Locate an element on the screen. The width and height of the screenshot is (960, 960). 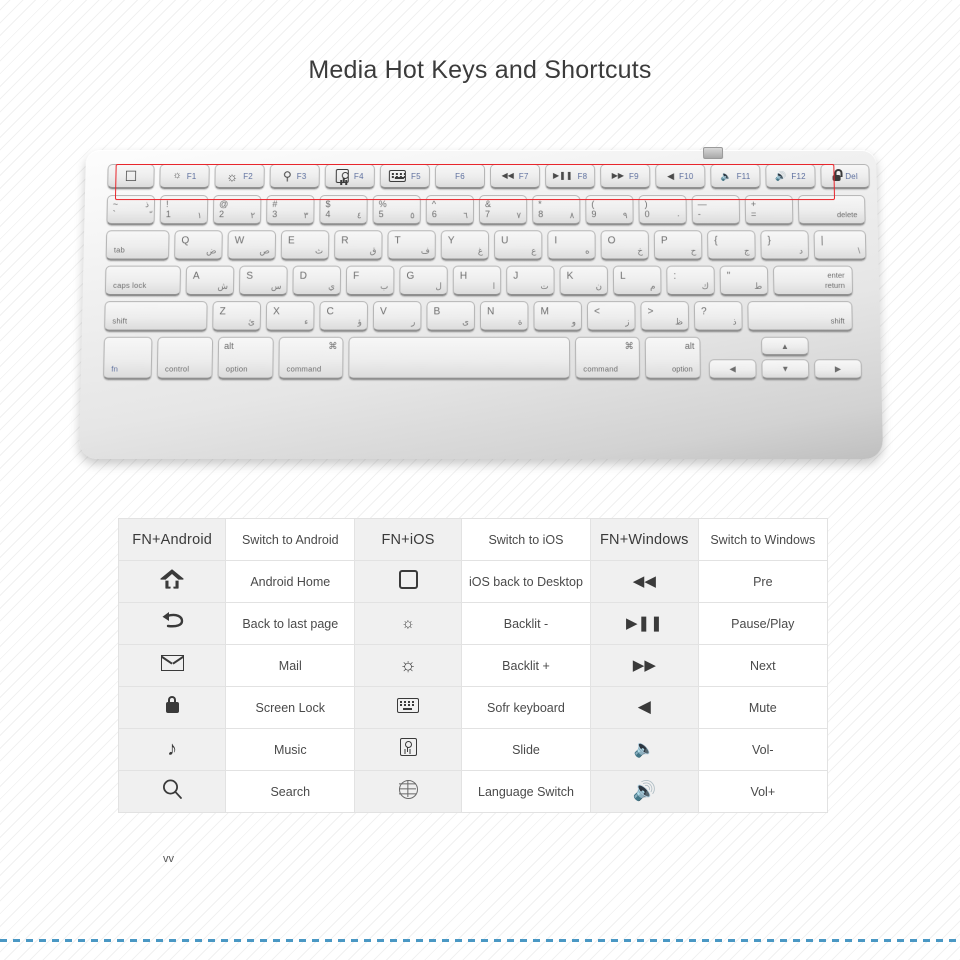
key-f: F ب is located at coordinates (370, 281).